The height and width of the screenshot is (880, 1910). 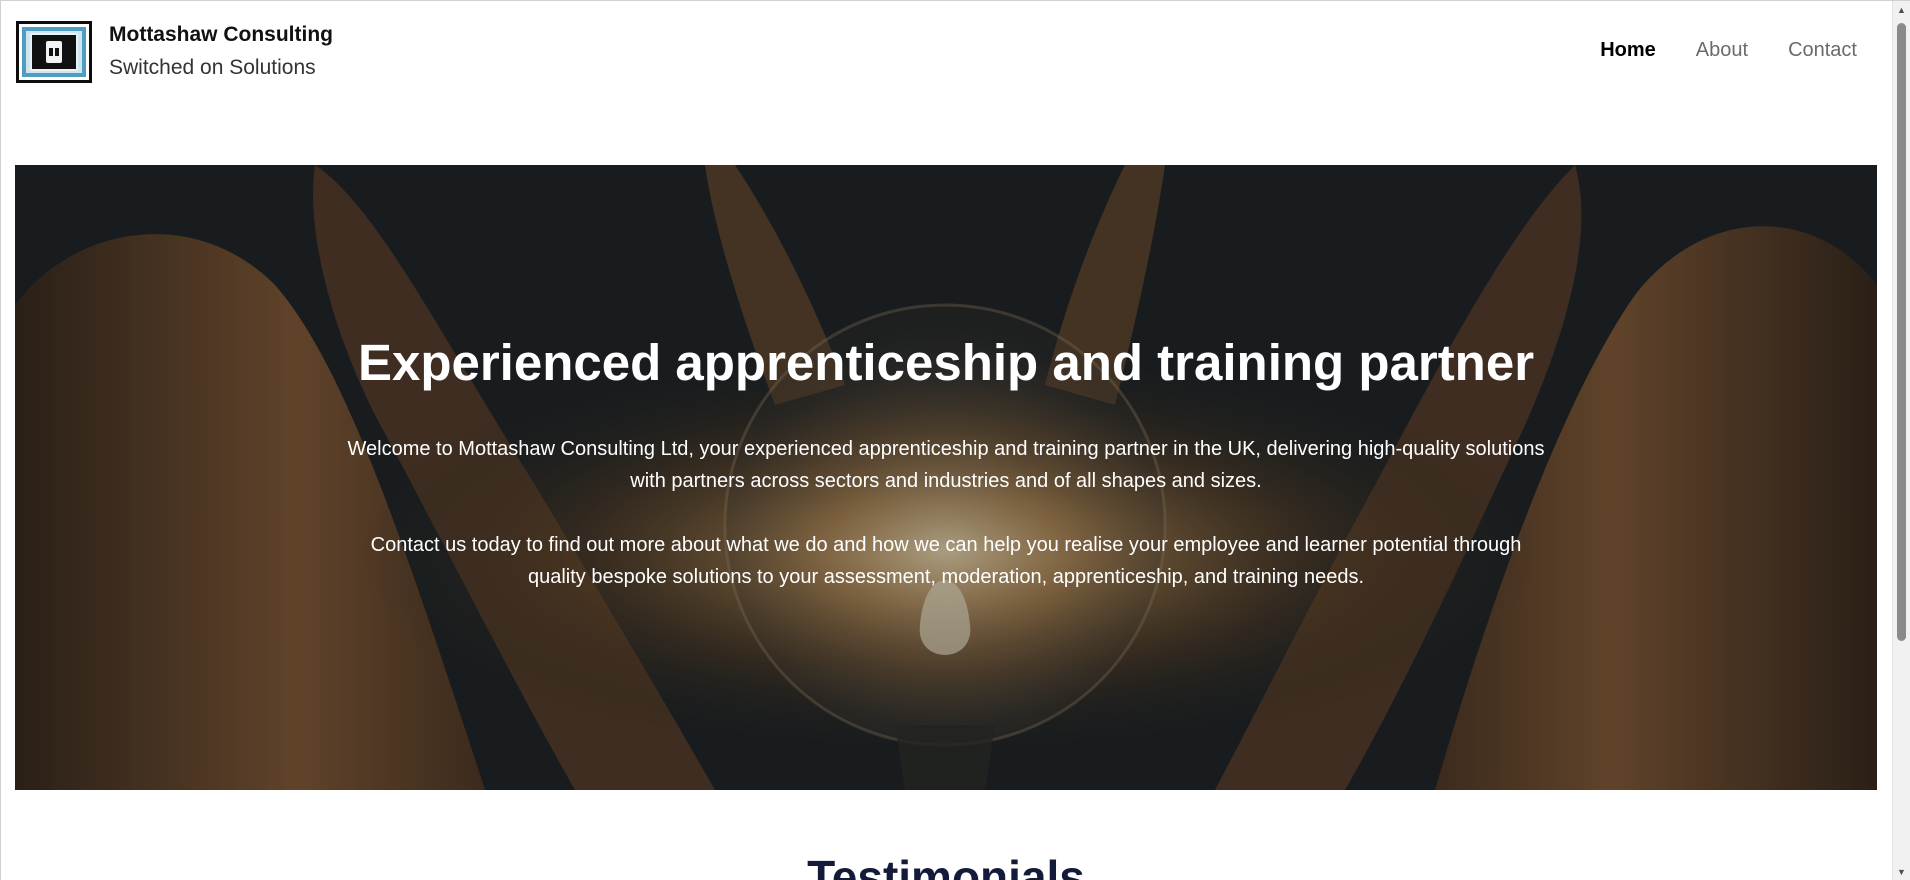 I want to click on nav-item-contact: Contact, so click(x=1822, y=50).